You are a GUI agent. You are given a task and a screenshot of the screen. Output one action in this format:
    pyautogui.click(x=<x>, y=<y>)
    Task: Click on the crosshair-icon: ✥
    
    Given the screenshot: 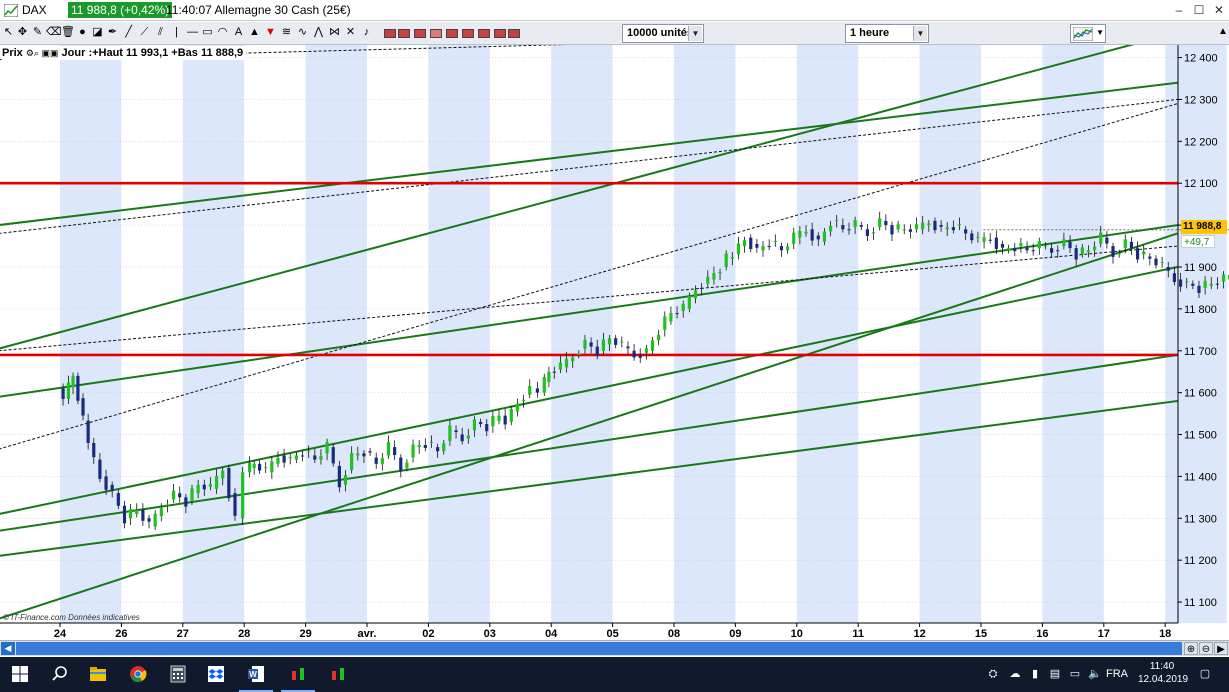 What is the action you would take?
    pyautogui.click(x=22, y=32)
    